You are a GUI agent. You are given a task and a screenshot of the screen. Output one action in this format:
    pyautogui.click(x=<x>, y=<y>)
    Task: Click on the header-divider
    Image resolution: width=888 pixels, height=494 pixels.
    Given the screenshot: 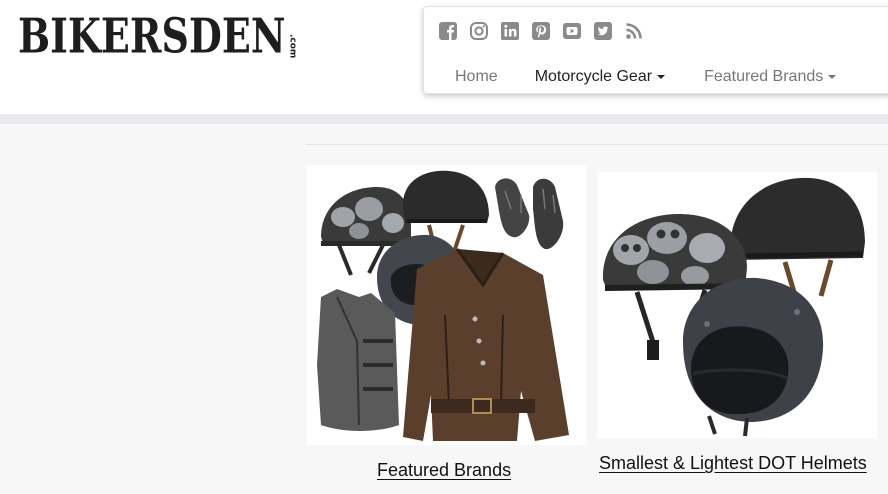 What is the action you would take?
    pyautogui.click(x=444, y=119)
    